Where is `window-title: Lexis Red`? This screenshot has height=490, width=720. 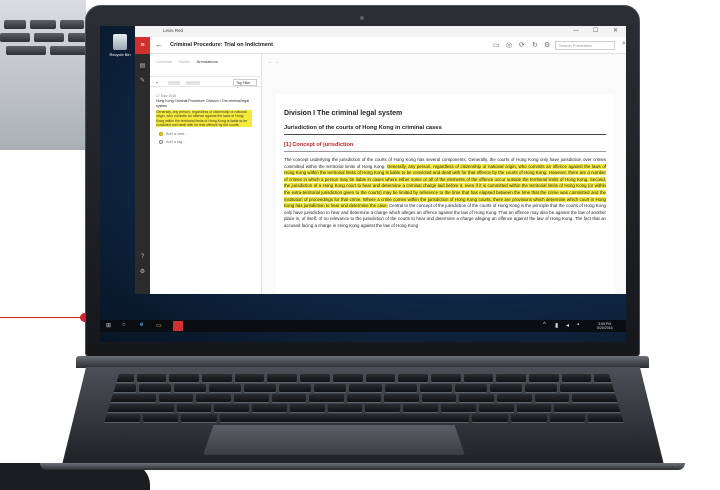
window-title: Lexis Red is located at coordinates (173, 30).